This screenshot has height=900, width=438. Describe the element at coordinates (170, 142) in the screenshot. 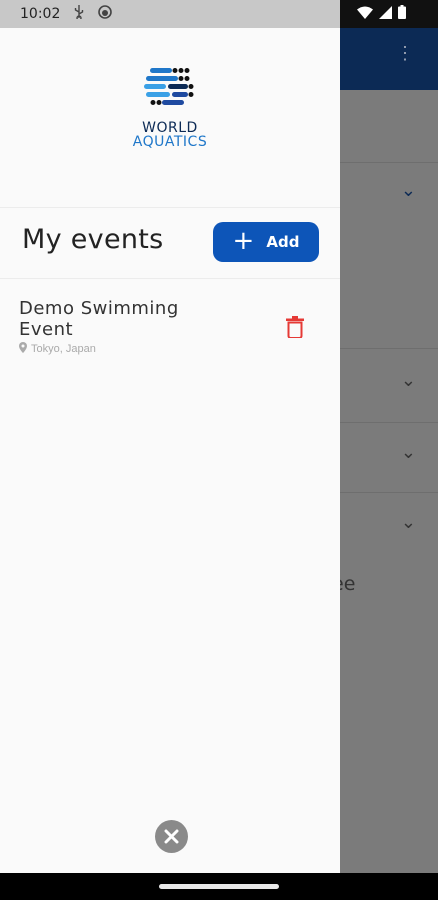

I see `logo-text-aquatics: AQUATICS` at that location.